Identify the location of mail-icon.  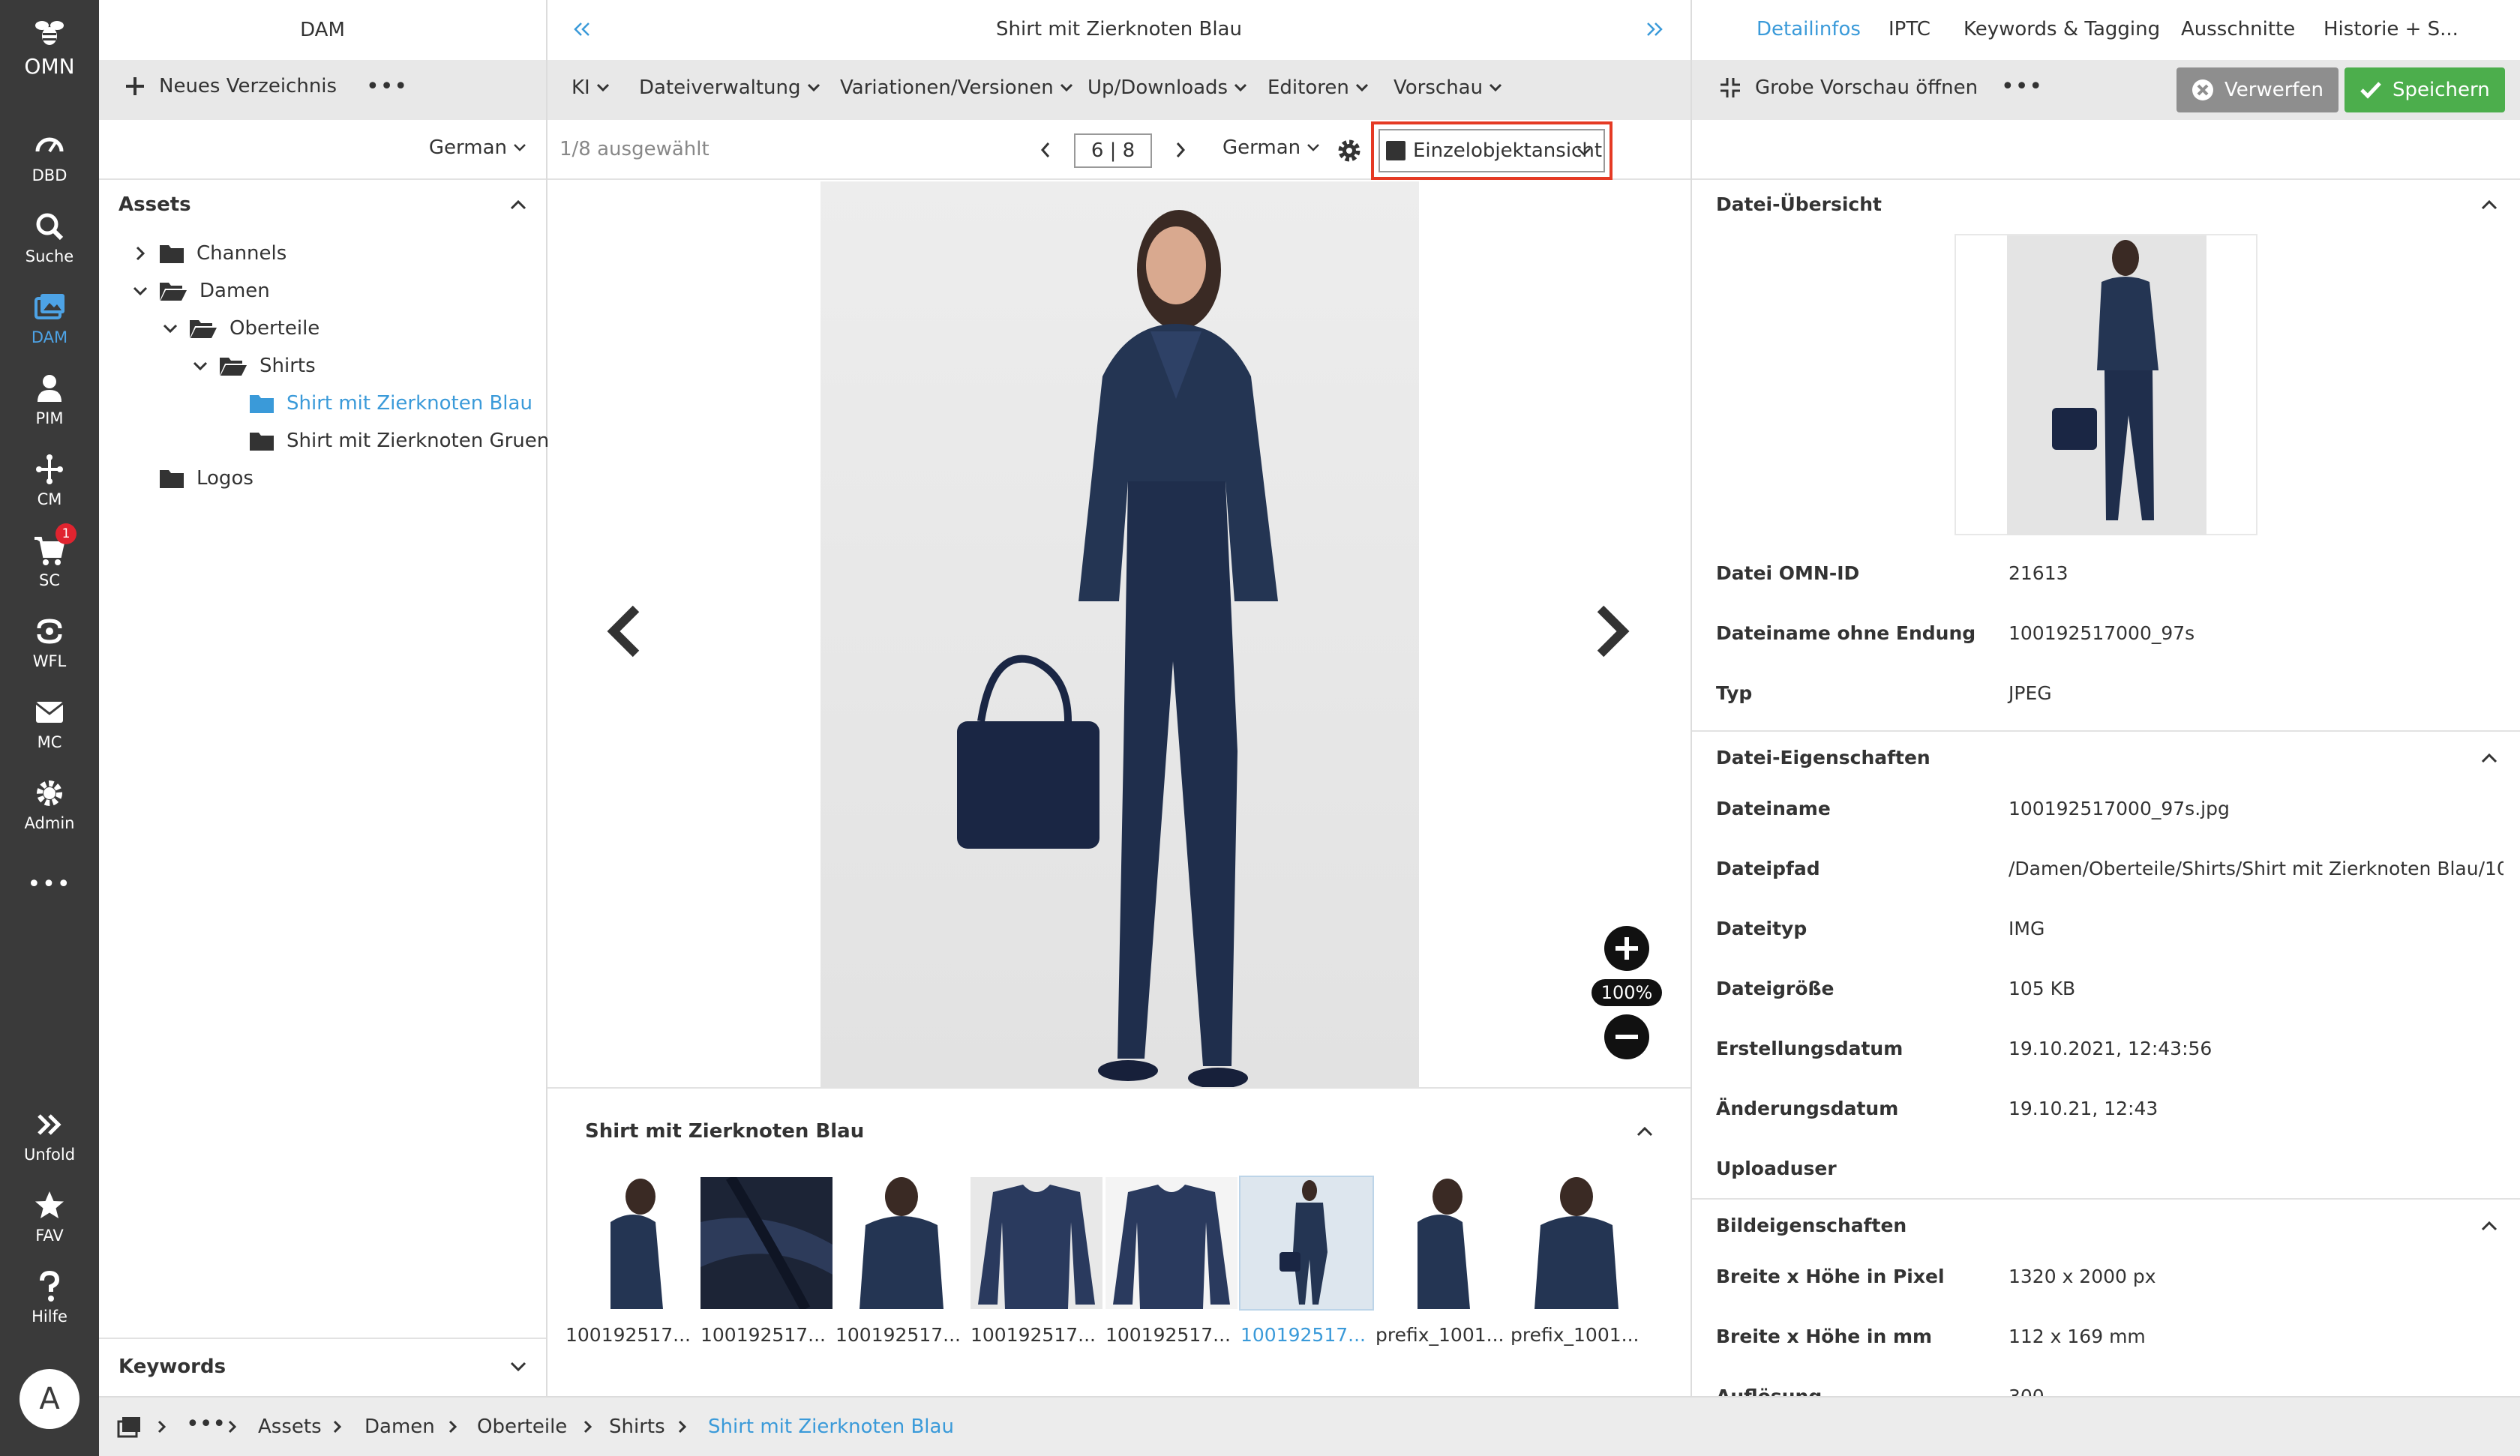
(49, 712).